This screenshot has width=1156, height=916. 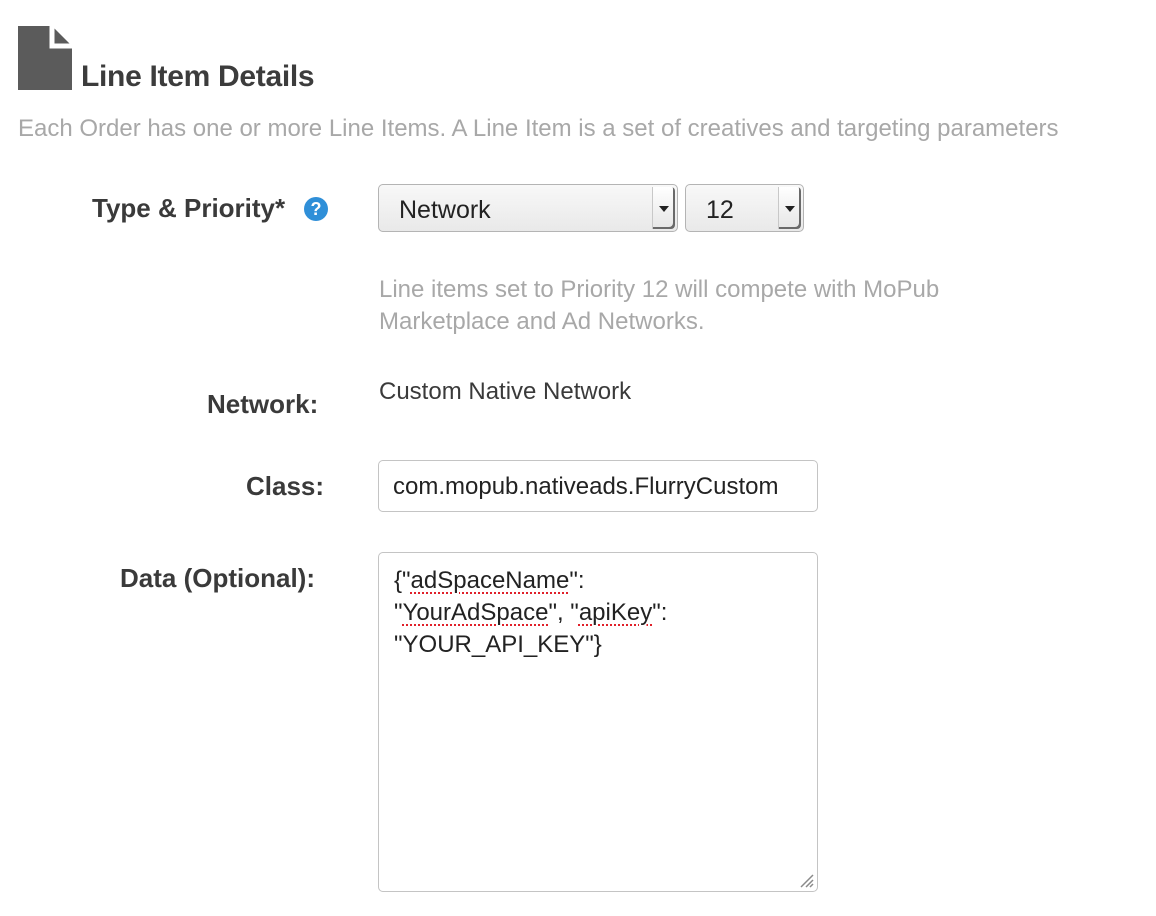 I want to click on data-line-2: "YourAdSpace", "apiKey":, so click(x=599, y=613).